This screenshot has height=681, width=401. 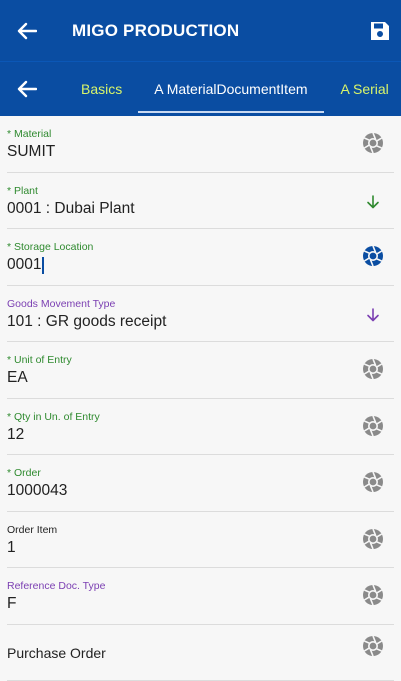 I want to click on save-icon, so click(x=380, y=31).